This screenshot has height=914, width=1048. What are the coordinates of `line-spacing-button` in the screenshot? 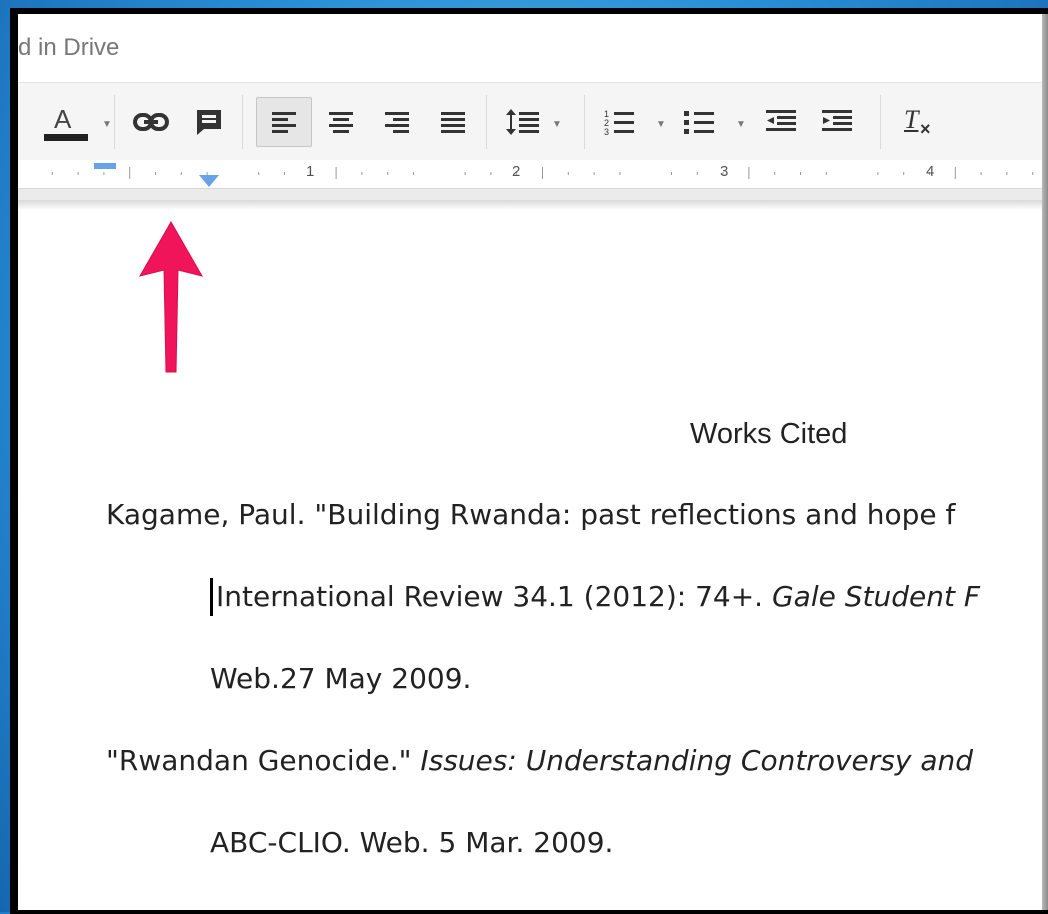 It's located at (523, 122).